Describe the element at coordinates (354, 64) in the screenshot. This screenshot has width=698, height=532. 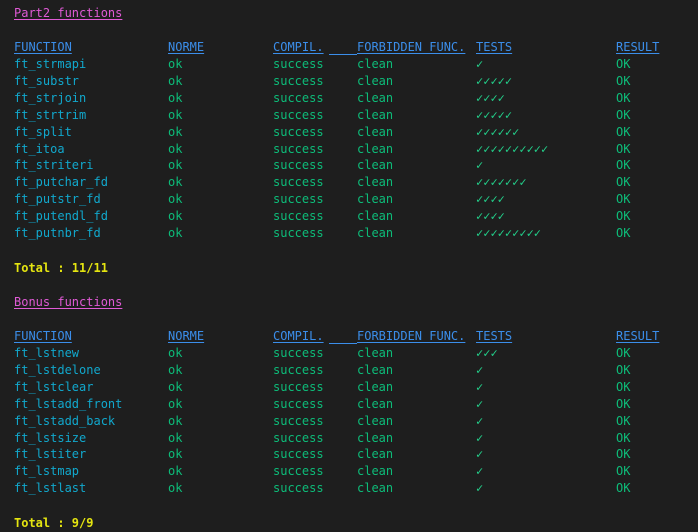
I see `table-row: ft_strmapi ok success clean ✓ OK` at that location.